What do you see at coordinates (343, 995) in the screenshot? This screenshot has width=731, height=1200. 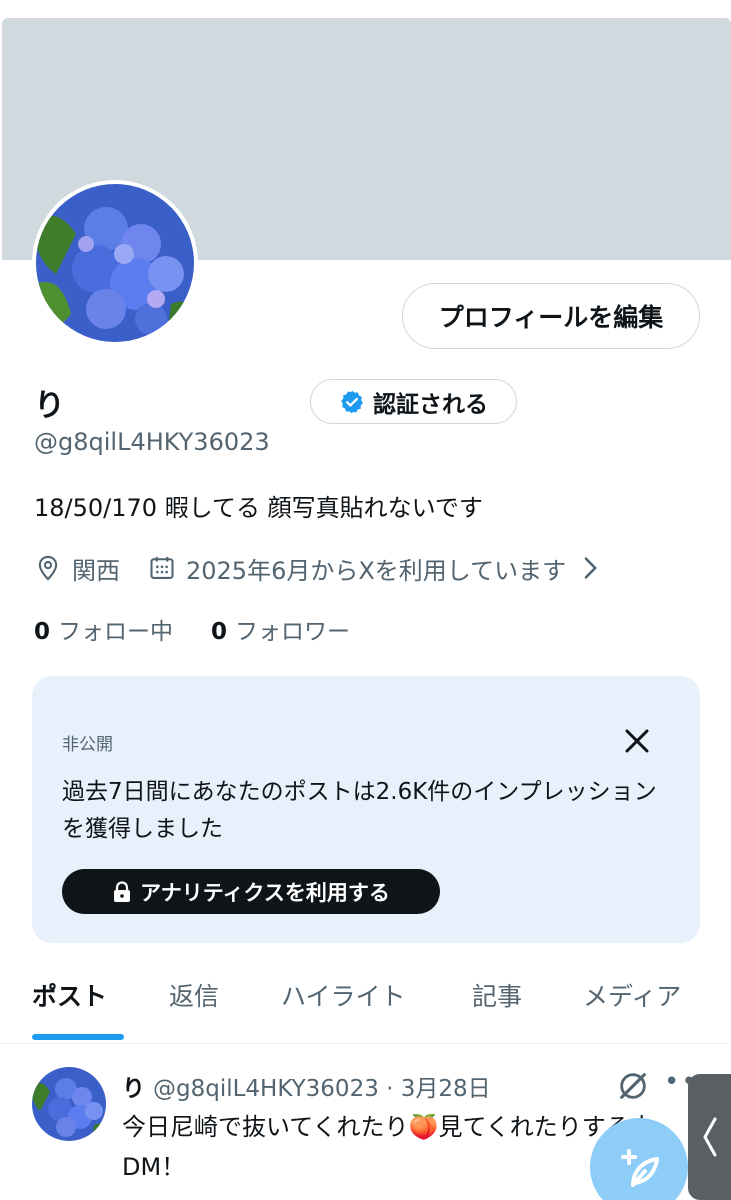 I see `tab-highlights: ハイライト` at bounding box center [343, 995].